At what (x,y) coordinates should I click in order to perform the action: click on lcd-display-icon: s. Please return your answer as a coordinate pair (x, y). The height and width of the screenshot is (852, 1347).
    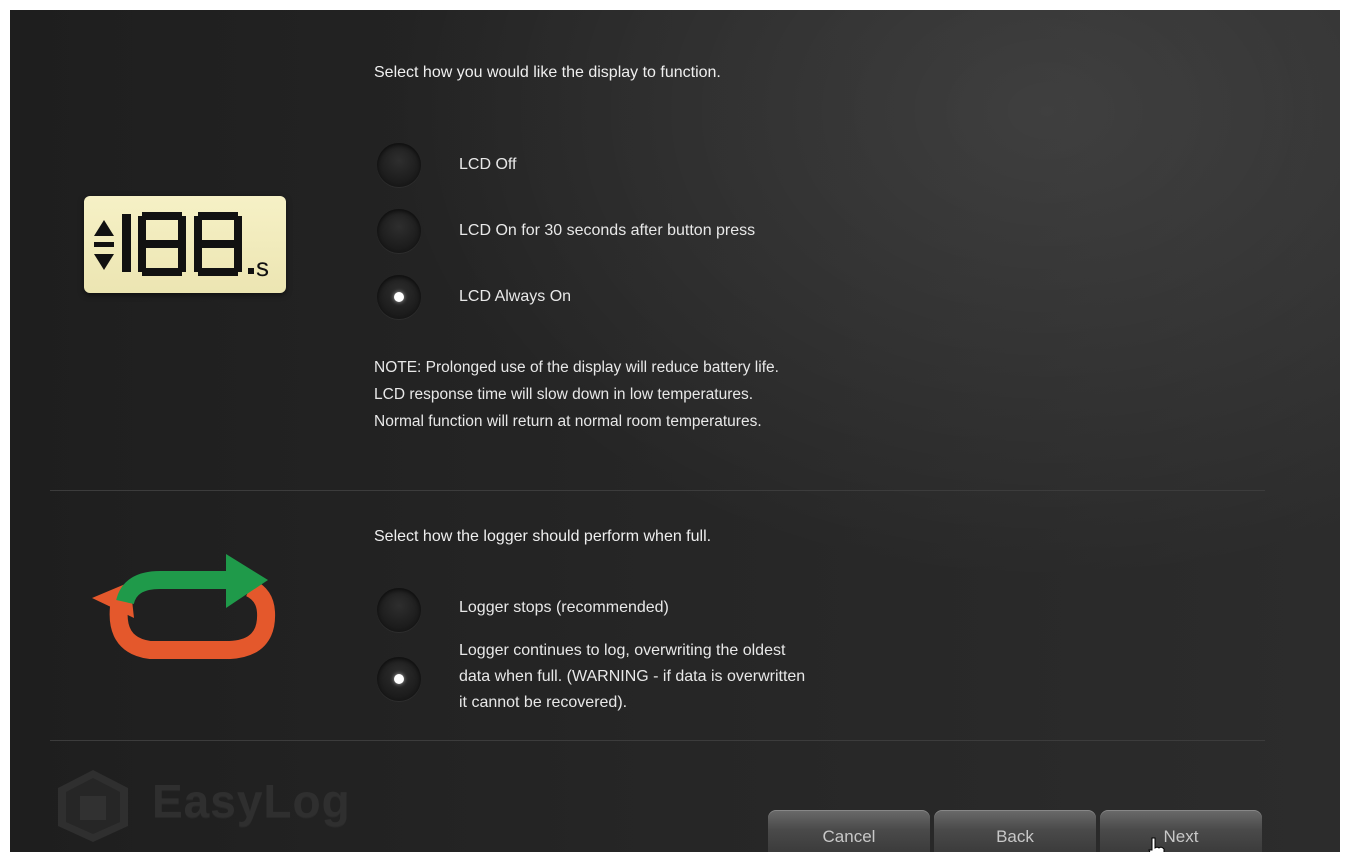
    Looking at the image, I should click on (185, 244).